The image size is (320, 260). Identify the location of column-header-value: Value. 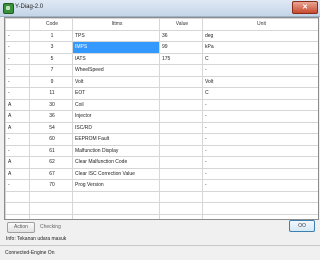
(181, 24).